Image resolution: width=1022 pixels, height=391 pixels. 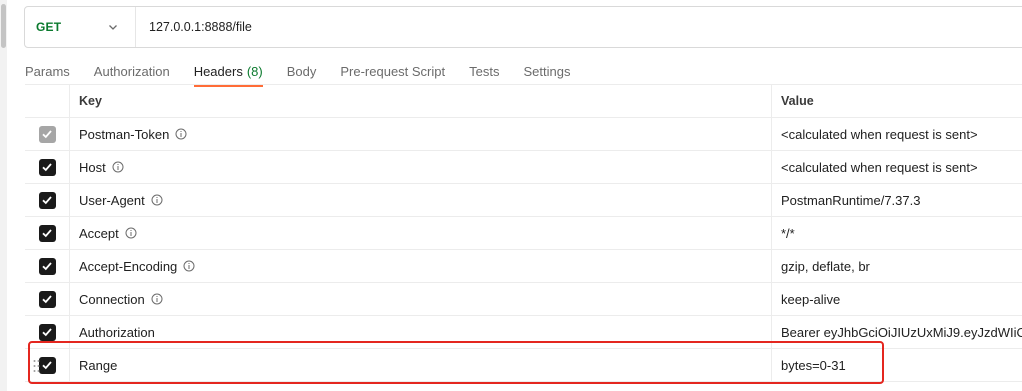 I want to click on tab-settings: Settings, so click(x=546, y=71).